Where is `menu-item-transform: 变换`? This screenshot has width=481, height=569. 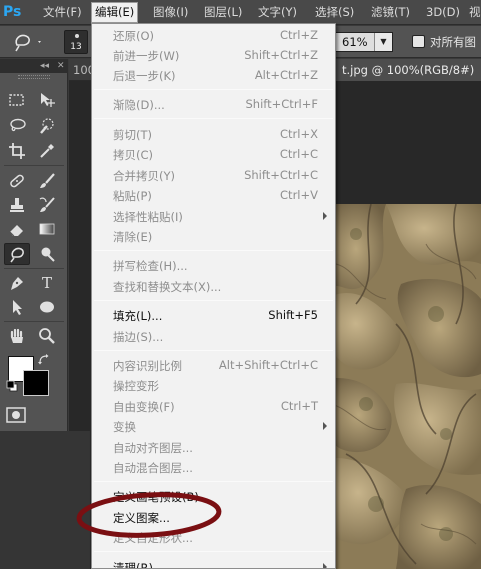 menu-item-transform: 变换 is located at coordinates (213, 426).